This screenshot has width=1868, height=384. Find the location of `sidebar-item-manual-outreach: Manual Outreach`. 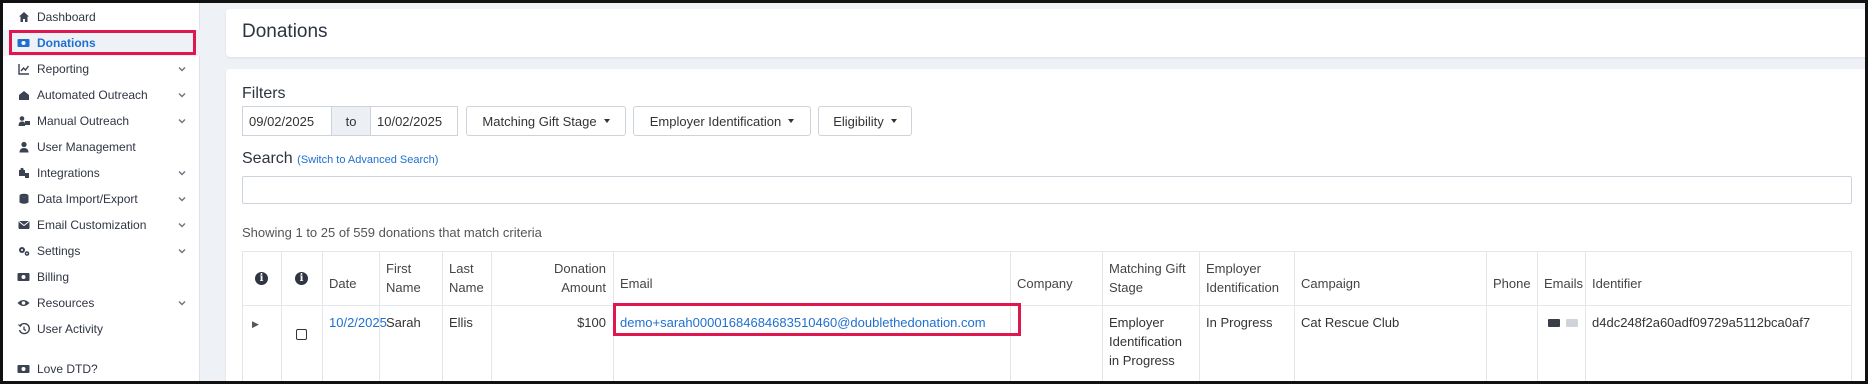

sidebar-item-manual-outreach: Manual Outreach is located at coordinates (101, 121).